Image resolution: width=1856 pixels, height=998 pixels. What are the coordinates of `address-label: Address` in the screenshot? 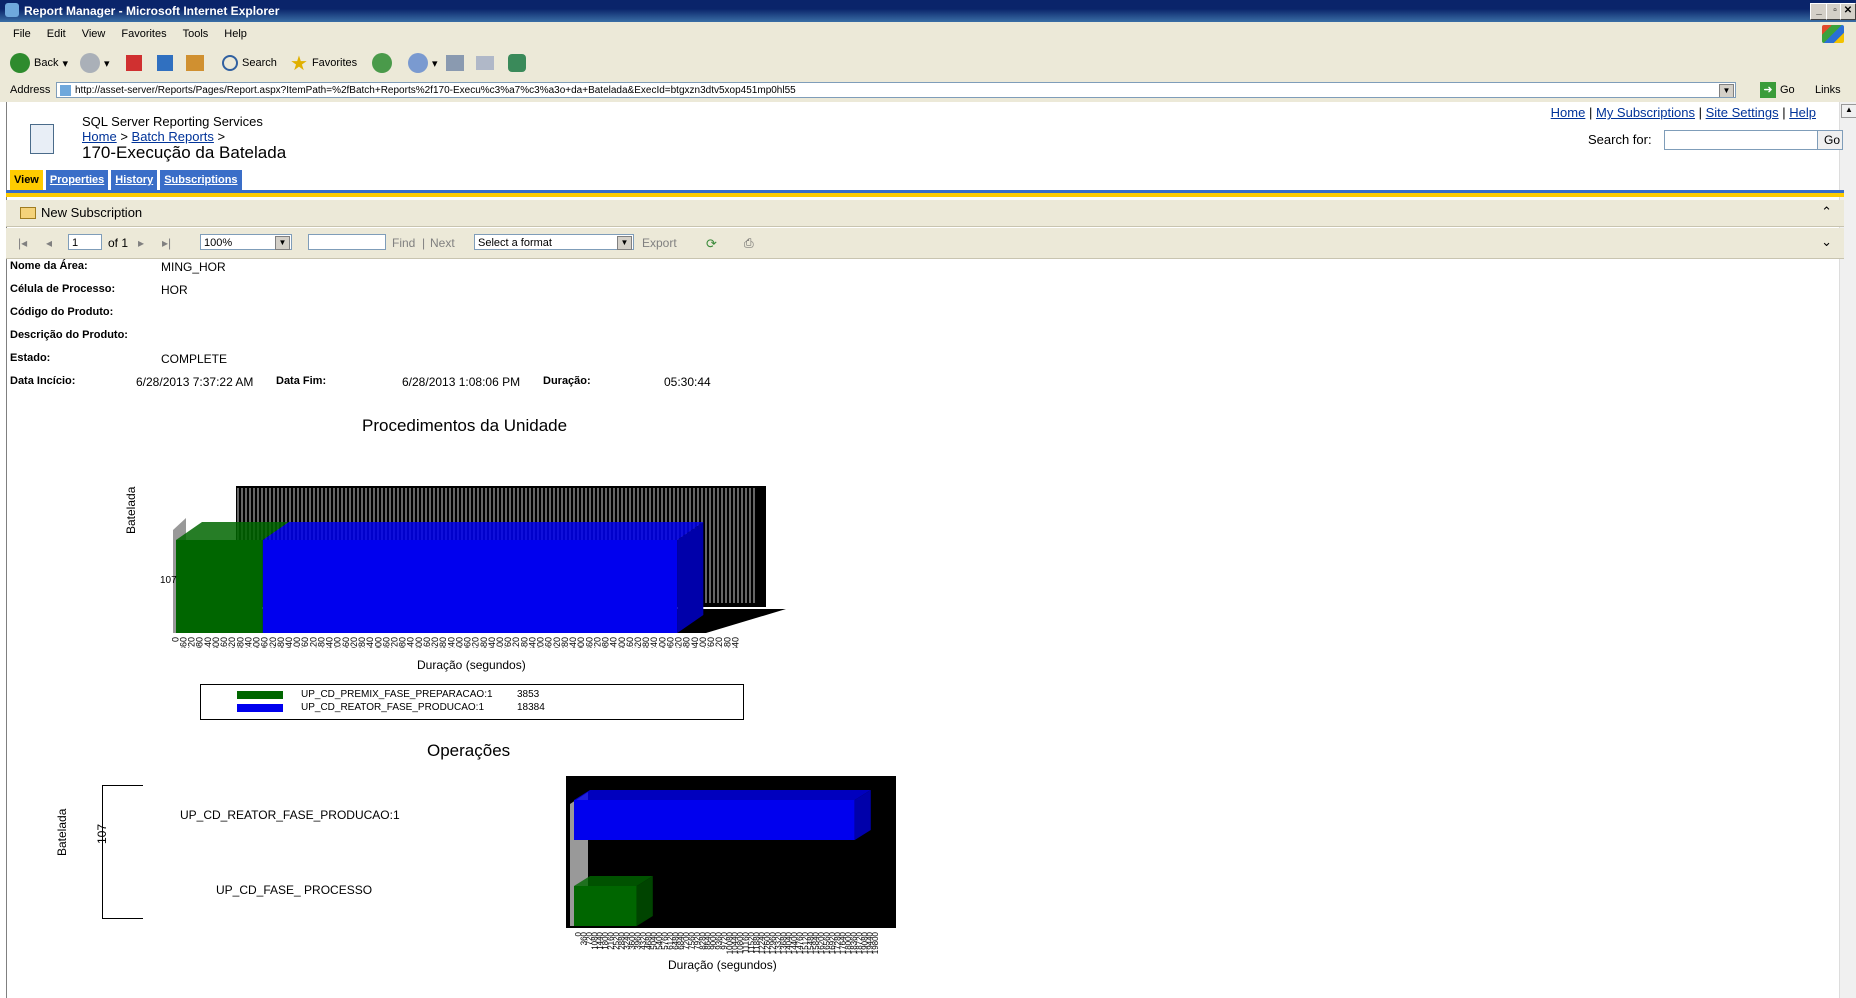 It's located at (30, 90).